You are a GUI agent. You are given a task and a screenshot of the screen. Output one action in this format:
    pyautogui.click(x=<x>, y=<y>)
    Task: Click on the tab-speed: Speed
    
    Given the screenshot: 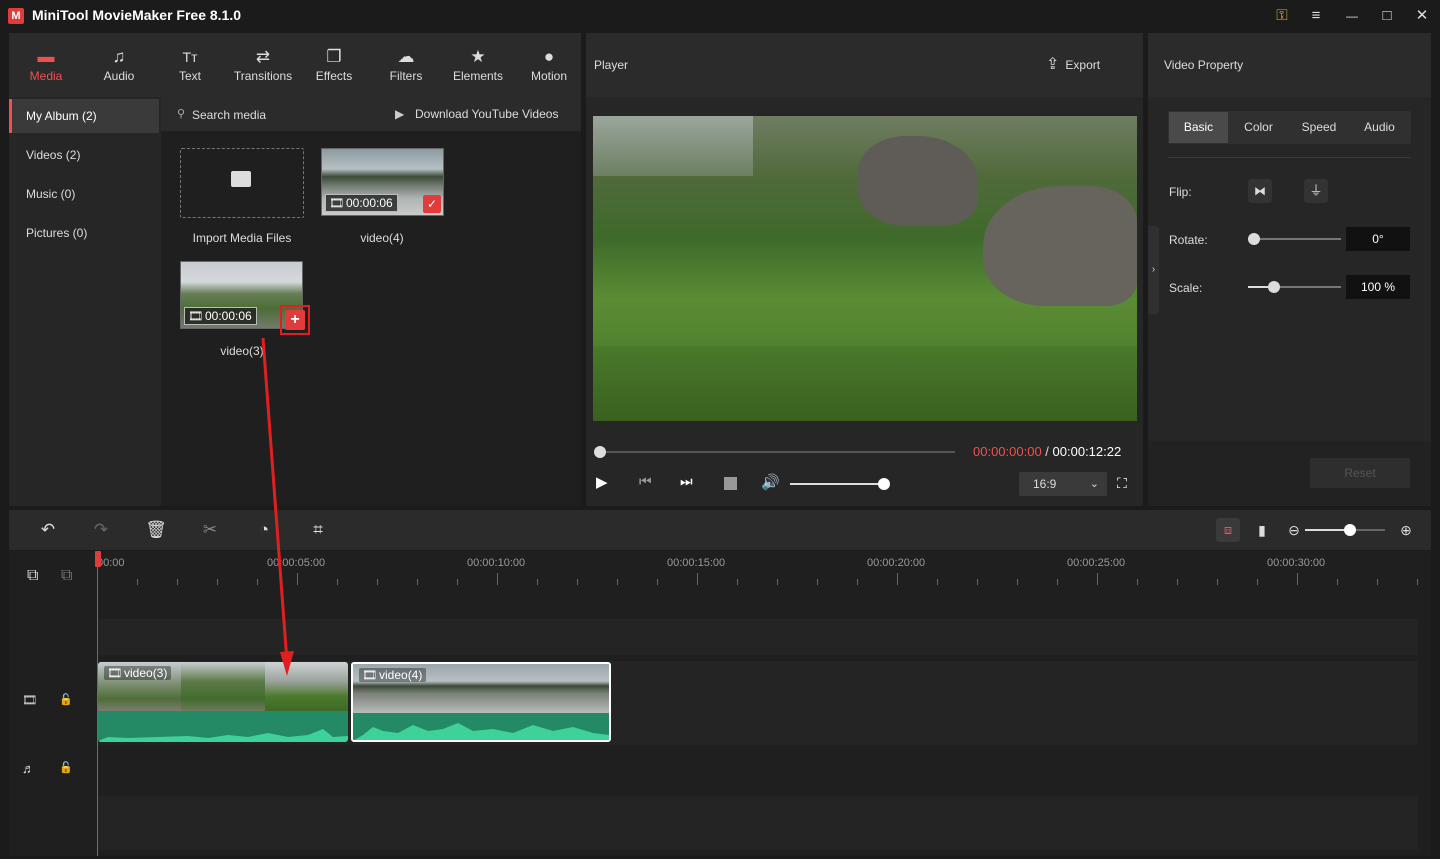 What is the action you would take?
    pyautogui.click(x=1319, y=127)
    